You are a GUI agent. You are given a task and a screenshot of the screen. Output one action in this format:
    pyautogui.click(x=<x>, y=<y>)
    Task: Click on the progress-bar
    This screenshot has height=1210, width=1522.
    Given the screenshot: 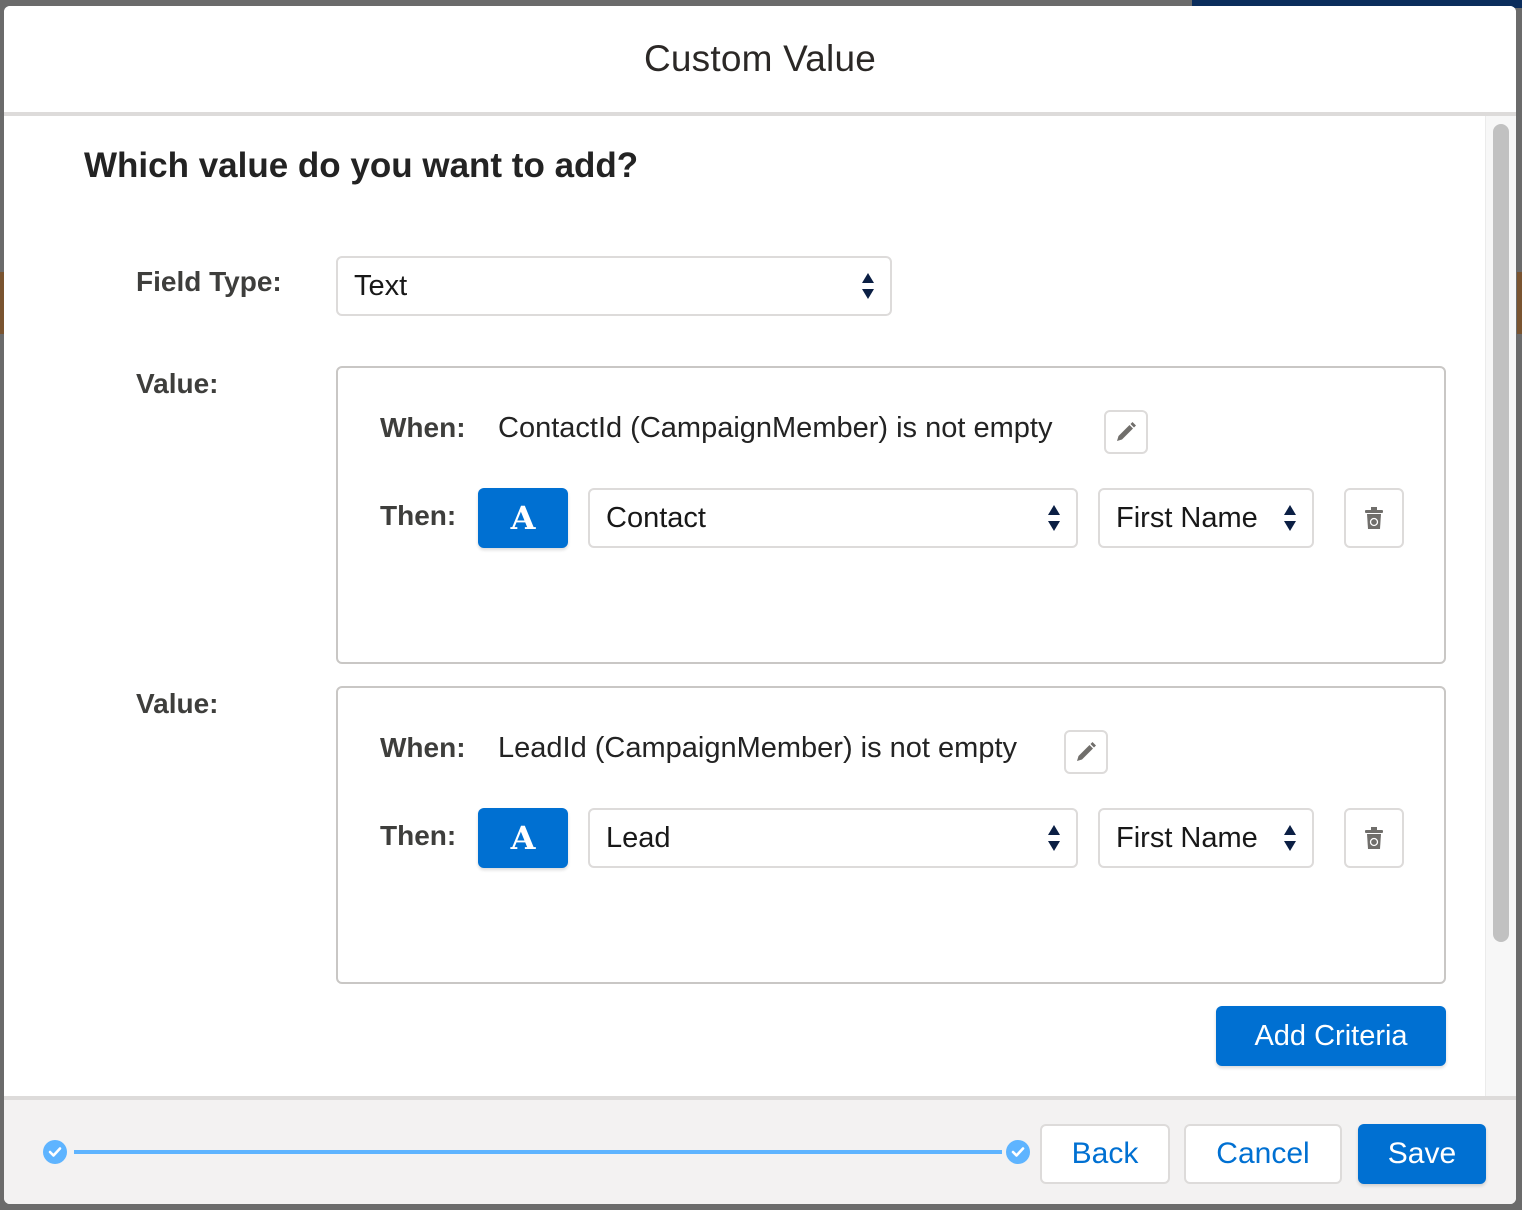 What is the action you would take?
    pyautogui.click(x=538, y=1152)
    